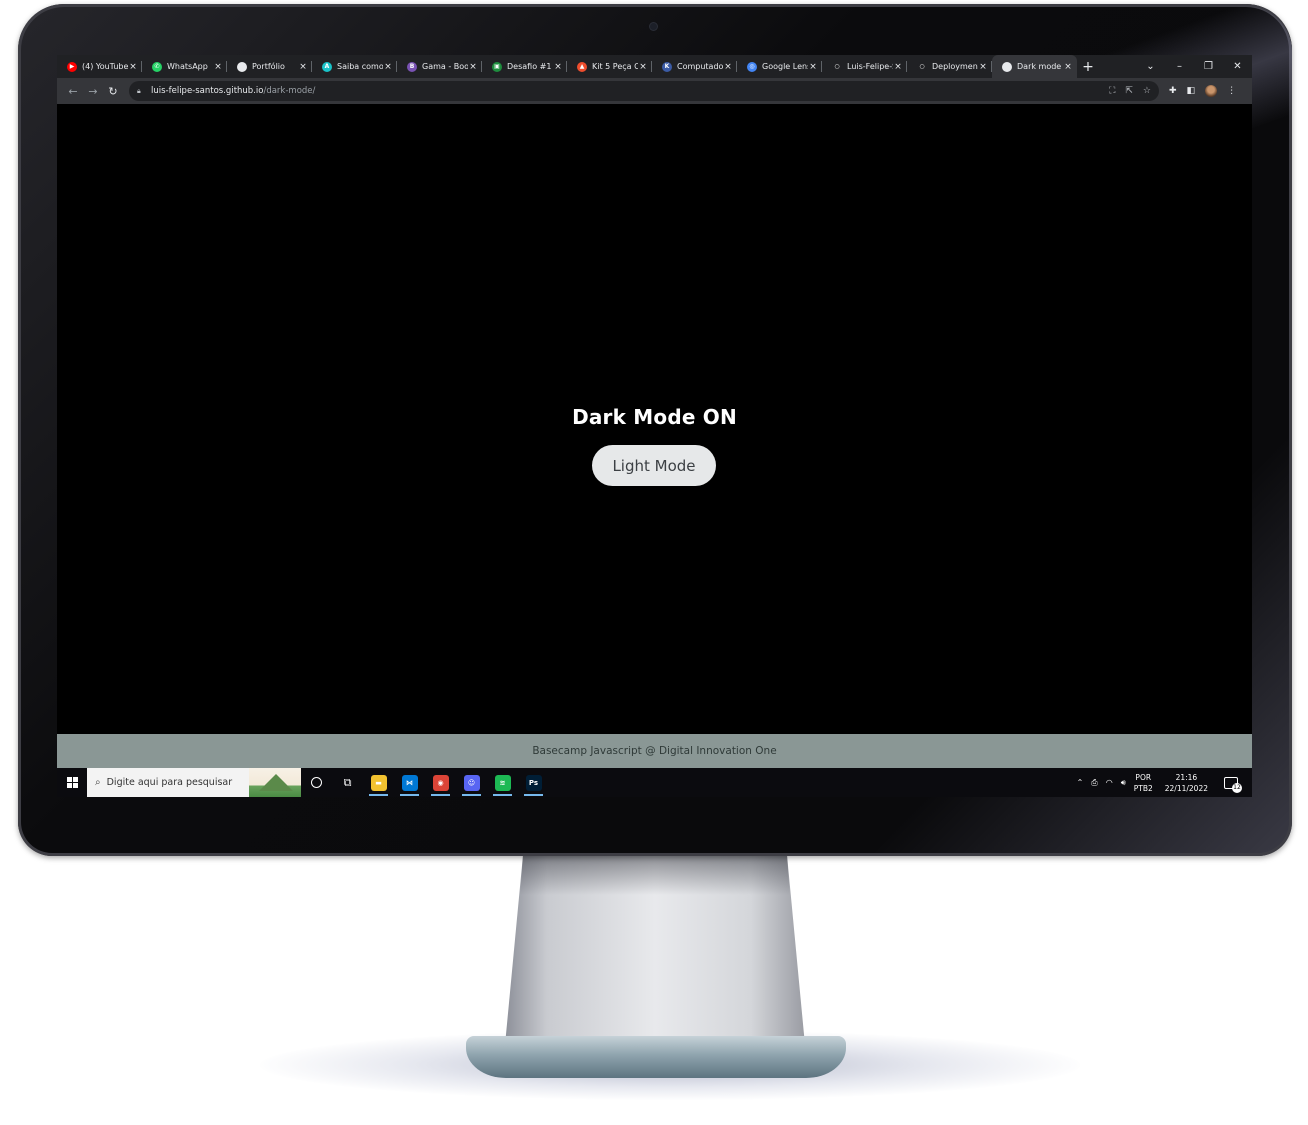 This screenshot has width=1308, height=1125. I want to click on taskbar-app-button: Ps, so click(533, 782).